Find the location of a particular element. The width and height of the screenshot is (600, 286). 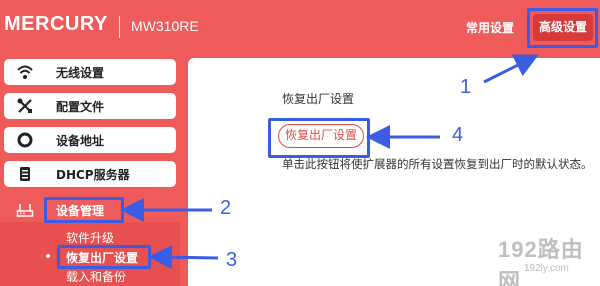

wifi-icon is located at coordinates (25, 72).